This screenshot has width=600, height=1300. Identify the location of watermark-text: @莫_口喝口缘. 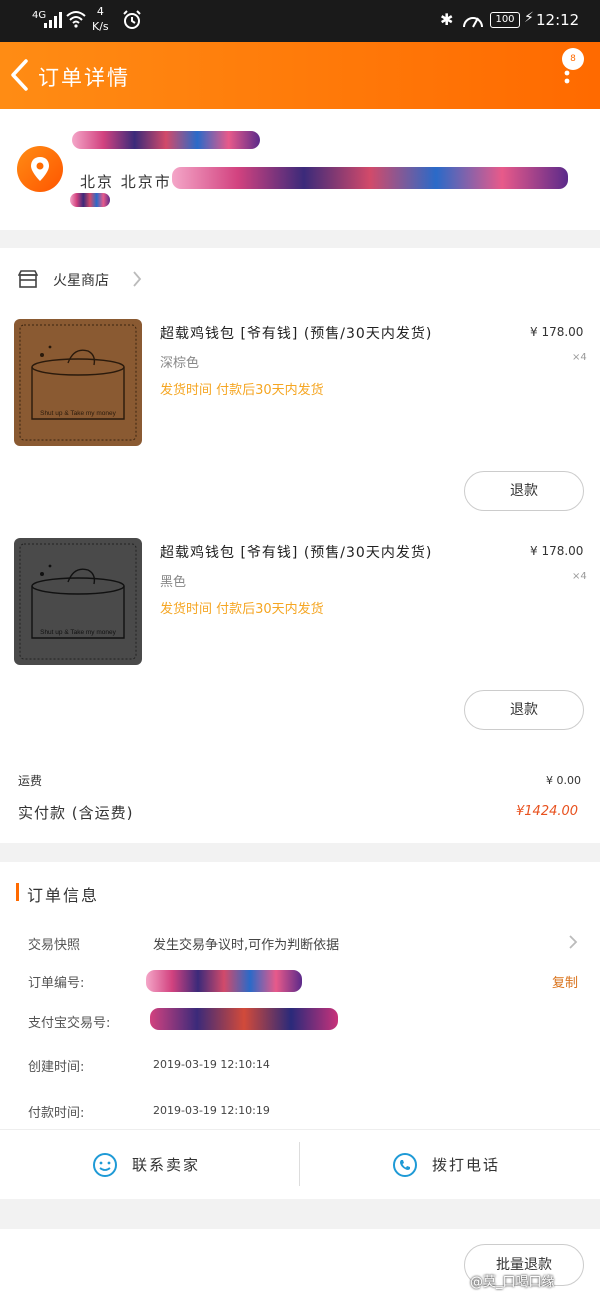
(512, 1282).